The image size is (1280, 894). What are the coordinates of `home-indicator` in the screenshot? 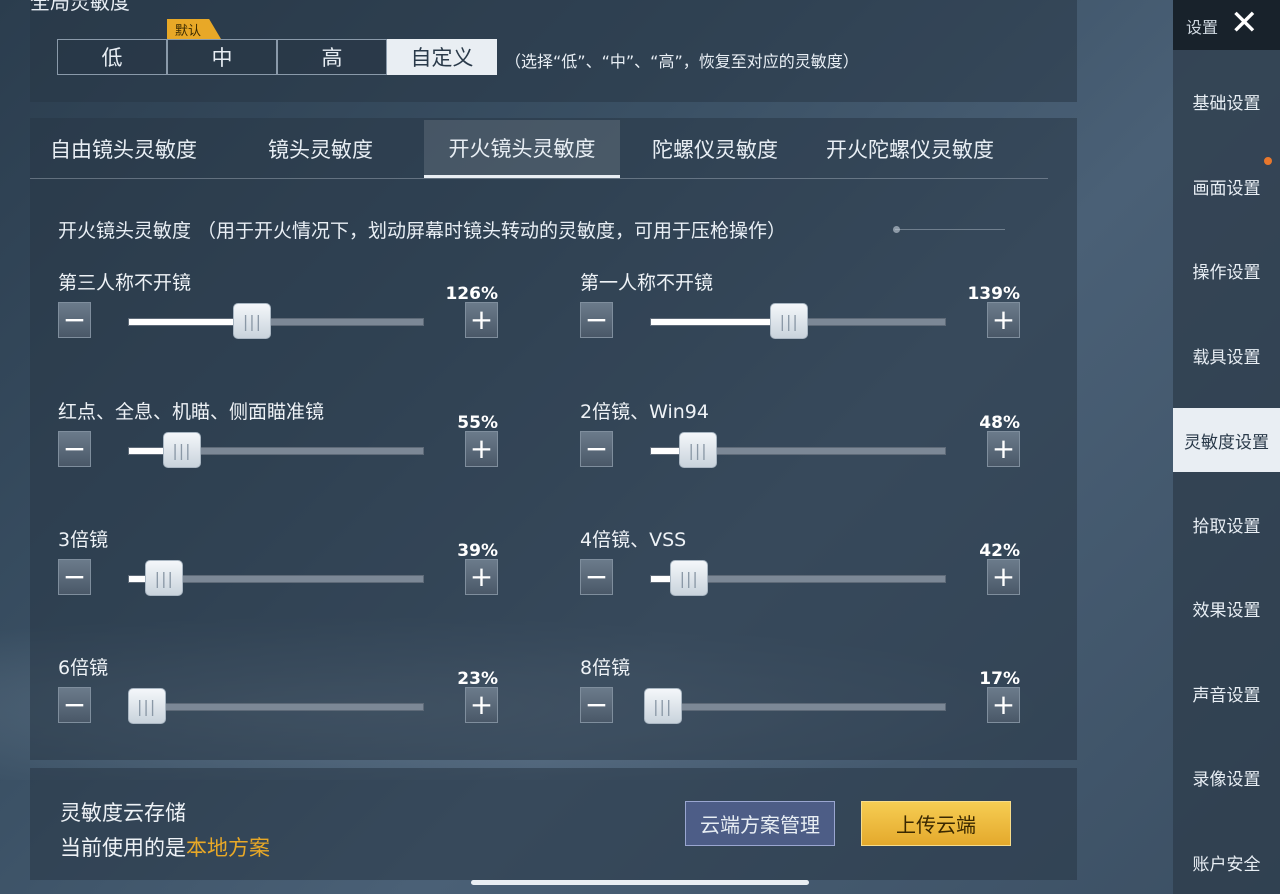 It's located at (640, 882).